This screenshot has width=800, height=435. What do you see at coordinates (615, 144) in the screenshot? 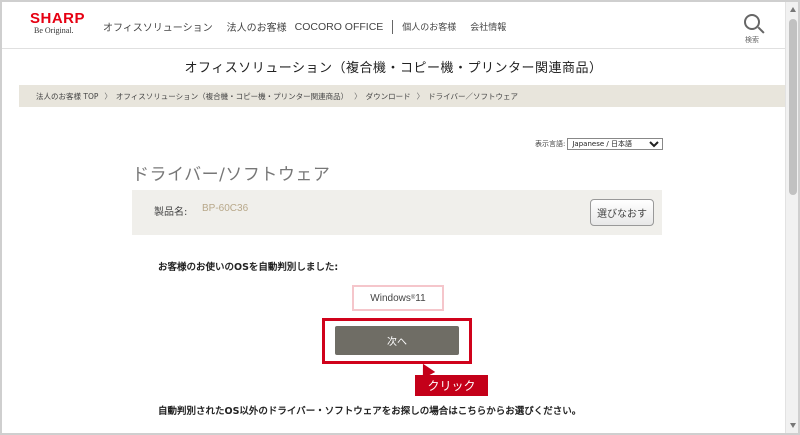
I see `language-select: Japanese / 日本語` at bounding box center [615, 144].